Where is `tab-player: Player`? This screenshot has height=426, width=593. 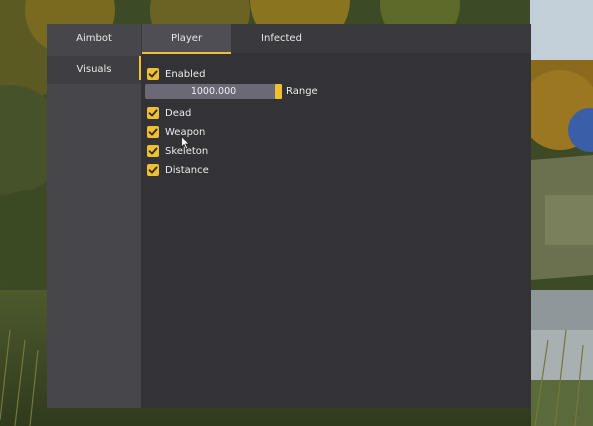 tab-player: Player is located at coordinates (186, 39).